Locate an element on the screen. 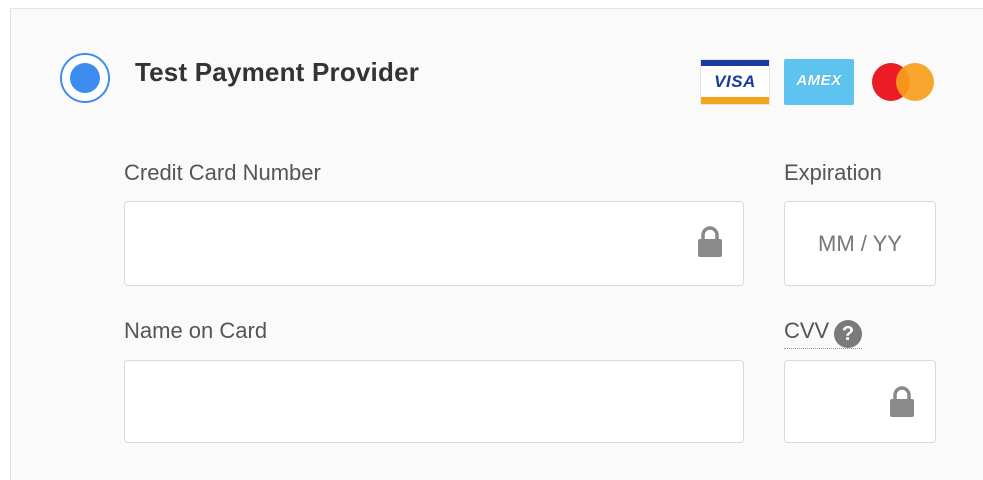 The image size is (983, 480). amex-logo-text: AMEX is located at coordinates (819, 80).